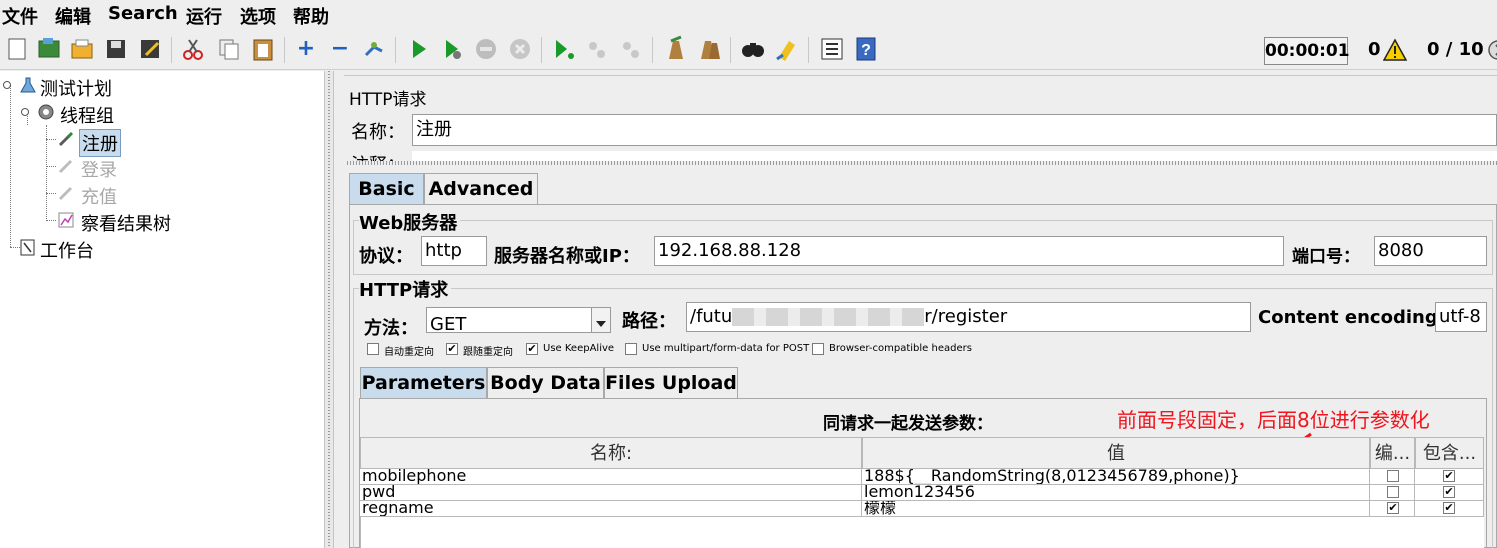 This screenshot has height=548, width=1497. I want to click on cut-button, so click(193, 49).